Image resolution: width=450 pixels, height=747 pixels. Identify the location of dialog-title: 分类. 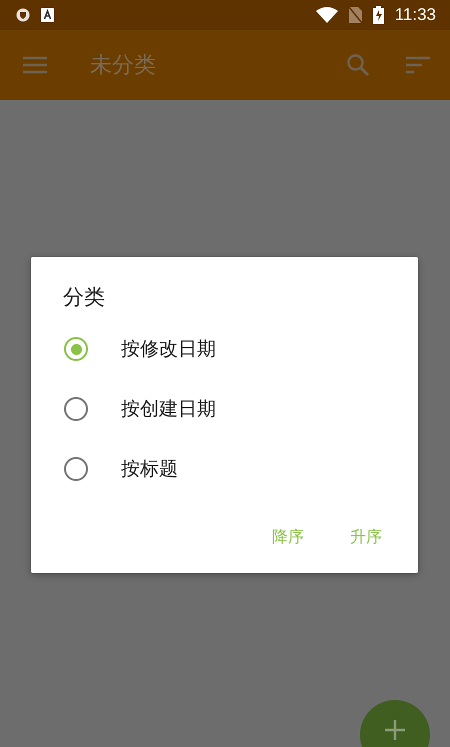
(84, 297).